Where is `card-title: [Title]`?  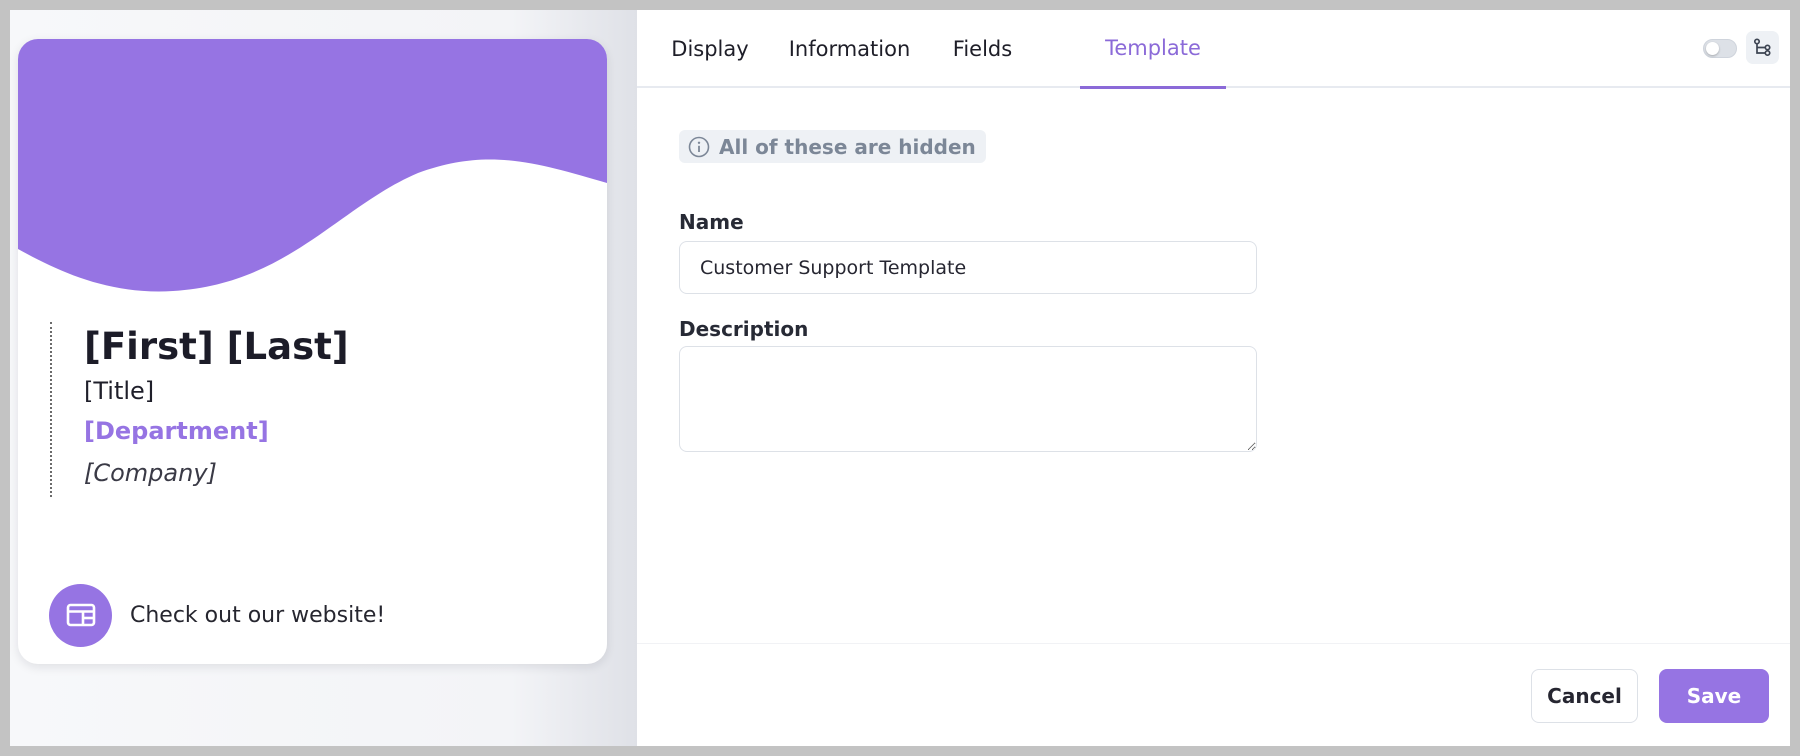 card-title: [Title] is located at coordinates (119, 391).